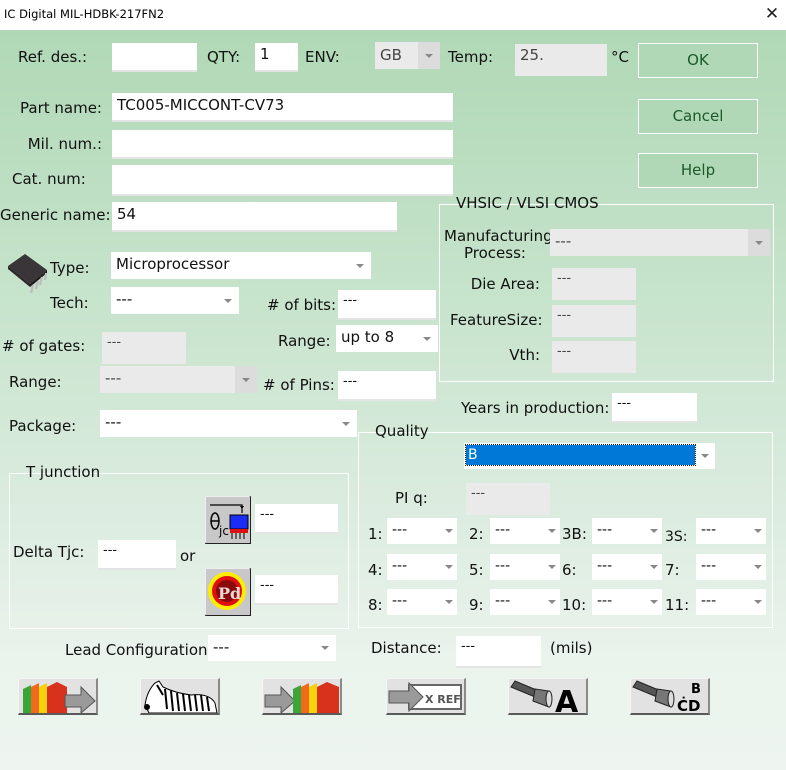 This screenshot has height=770, width=786. I want to click on part-name-input: TC005-MICCONT-CV73, so click(282, 107).